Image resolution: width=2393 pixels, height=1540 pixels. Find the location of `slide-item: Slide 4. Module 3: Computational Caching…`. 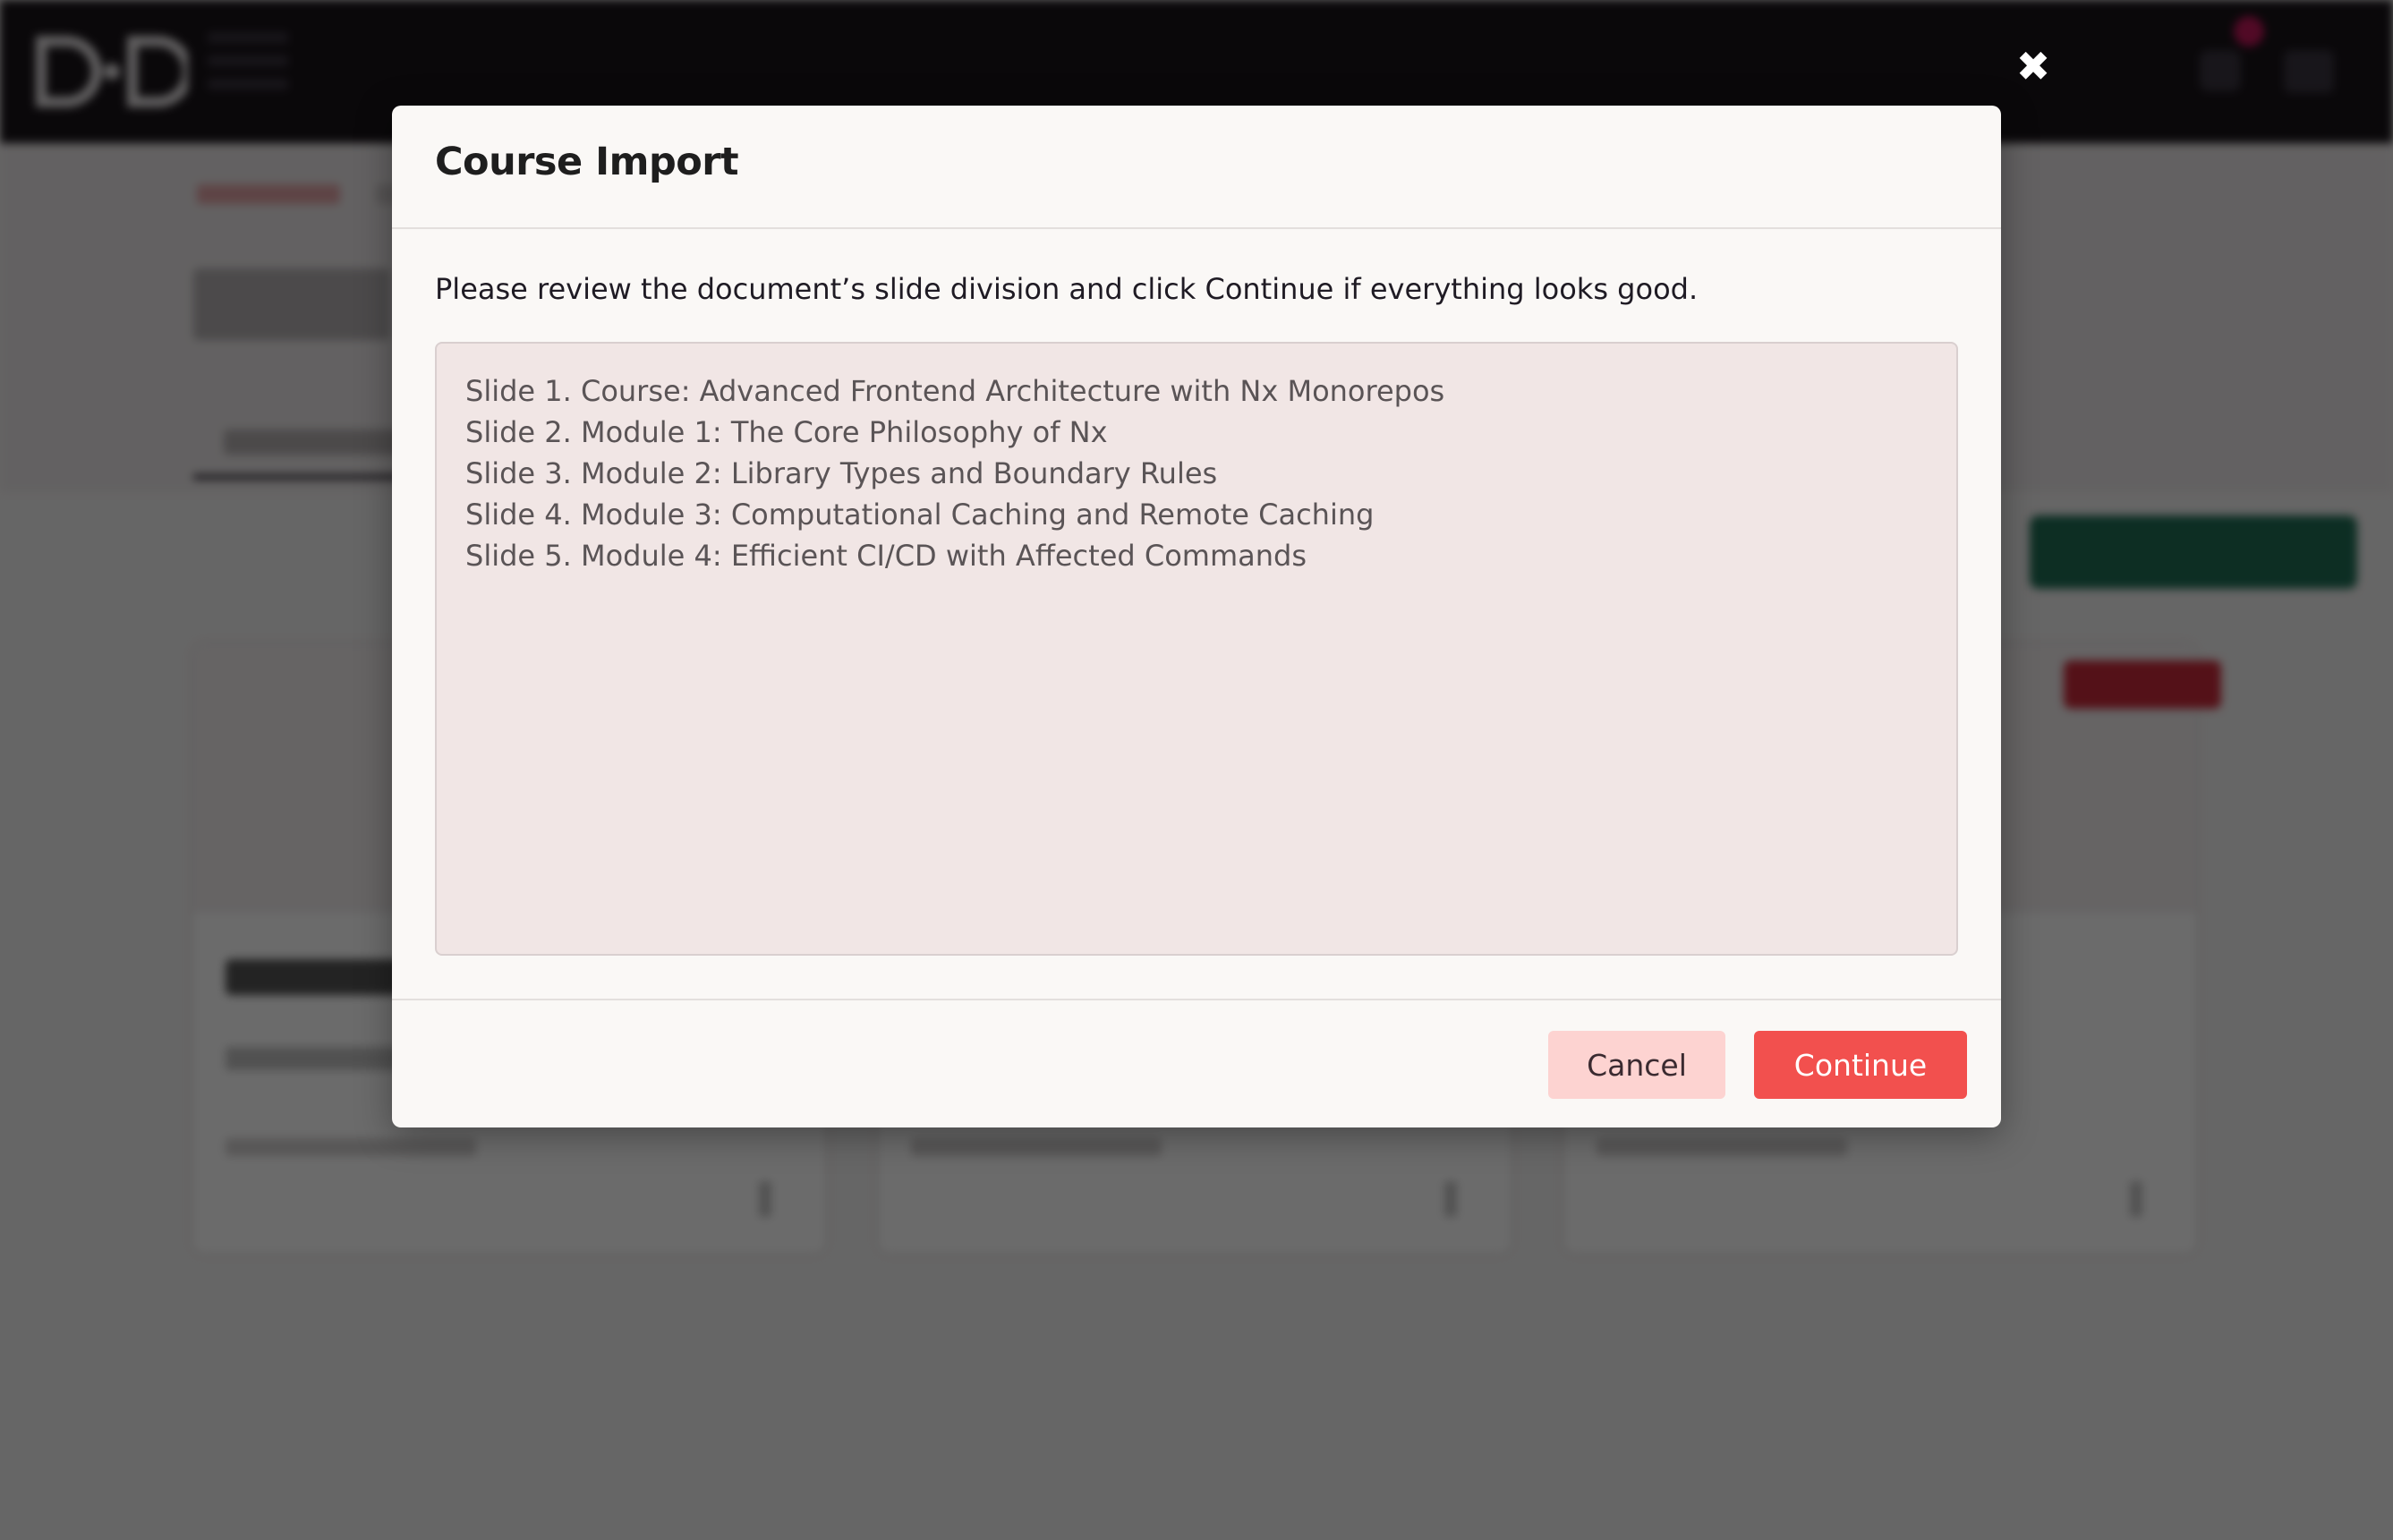

slide-item: Slide 4. Module 3: Computational Caching… is located at coordinates (920, 515).